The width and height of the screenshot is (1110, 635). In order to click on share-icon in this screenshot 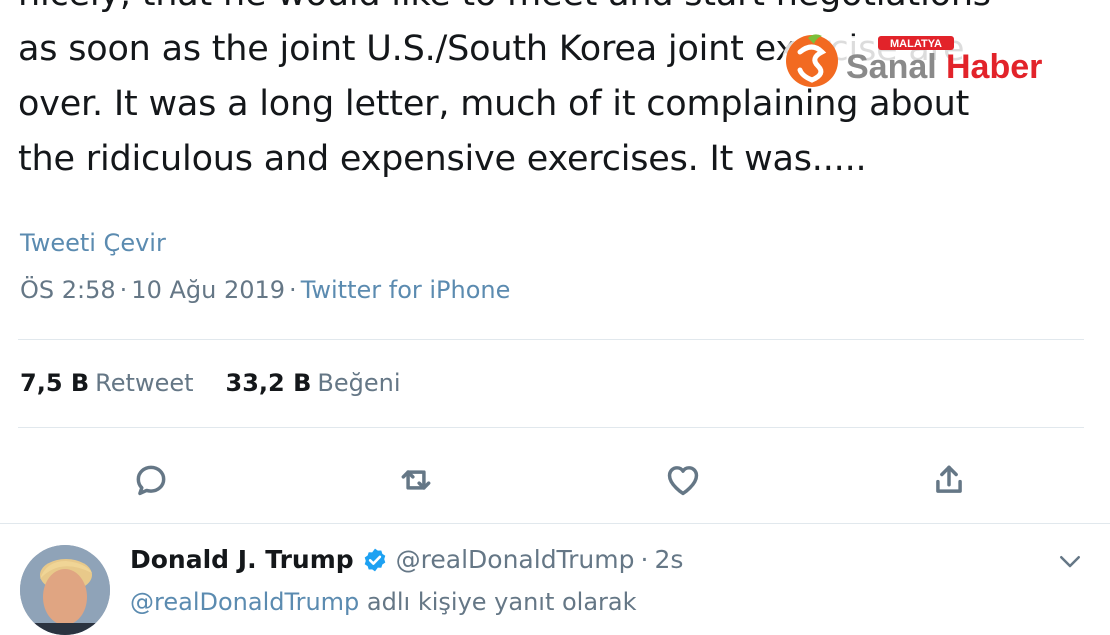, I will do `click(949, 479)`.